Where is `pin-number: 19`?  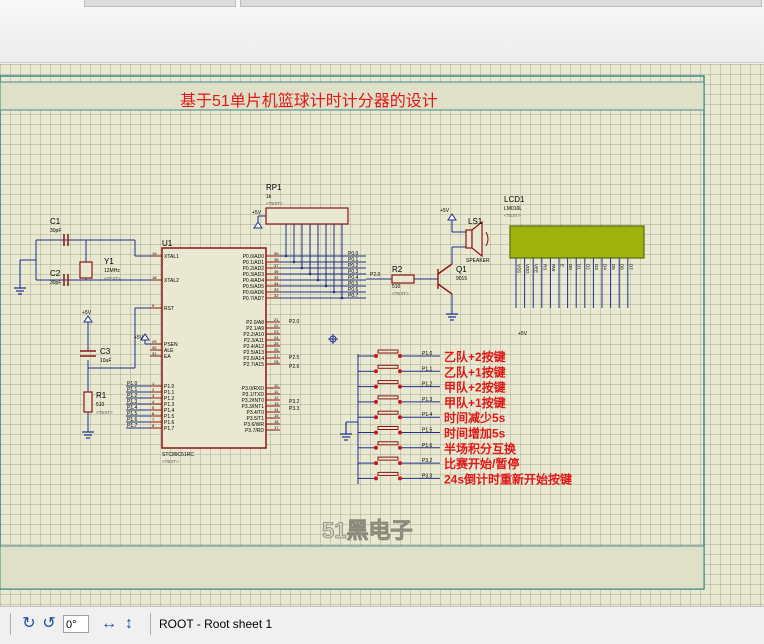 pin-number: 19 is located at coordinates (154, 253).